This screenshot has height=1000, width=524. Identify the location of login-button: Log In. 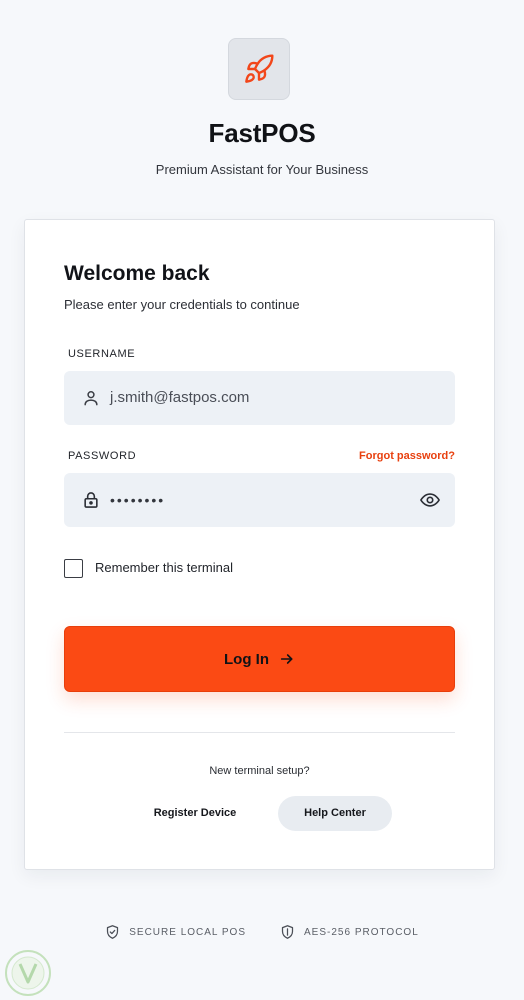
(259, 659).